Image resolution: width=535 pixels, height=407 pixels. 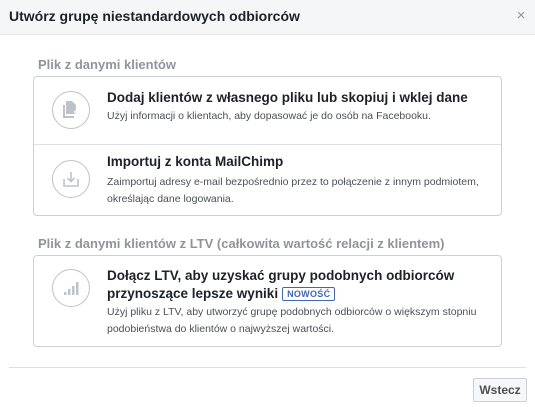 What do you see at coordinates (71, 110) in the screenshot?
I see `add-file-icon` at bounding box center [71, 110].